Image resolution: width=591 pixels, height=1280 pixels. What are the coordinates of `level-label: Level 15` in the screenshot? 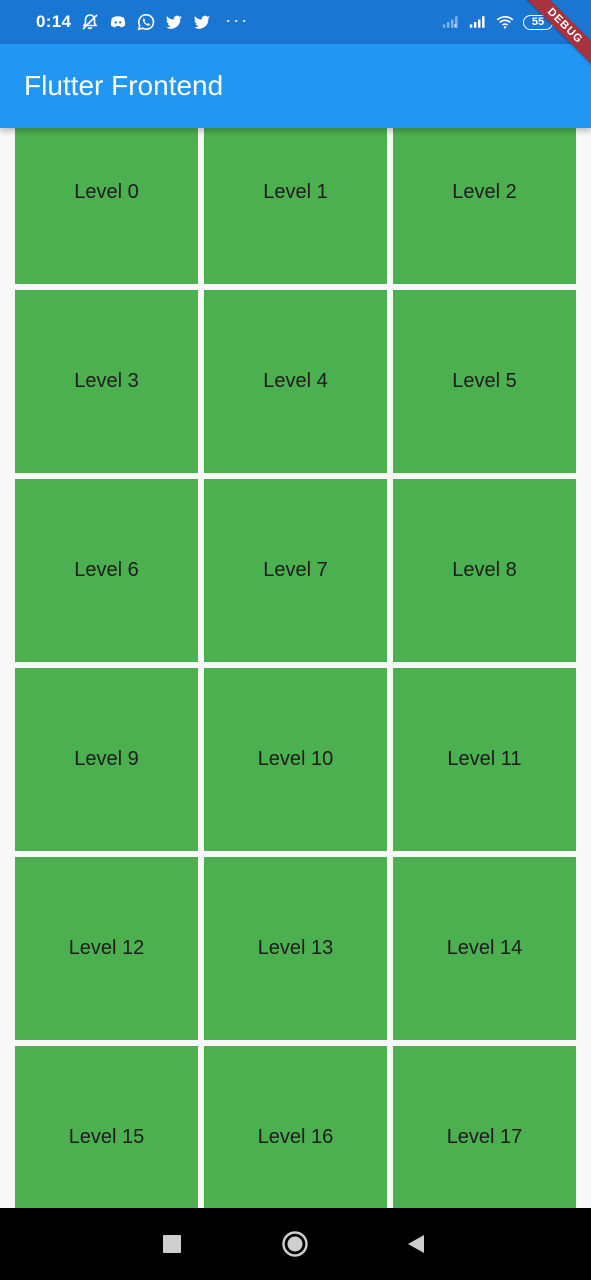 It's located at (106, 1137).